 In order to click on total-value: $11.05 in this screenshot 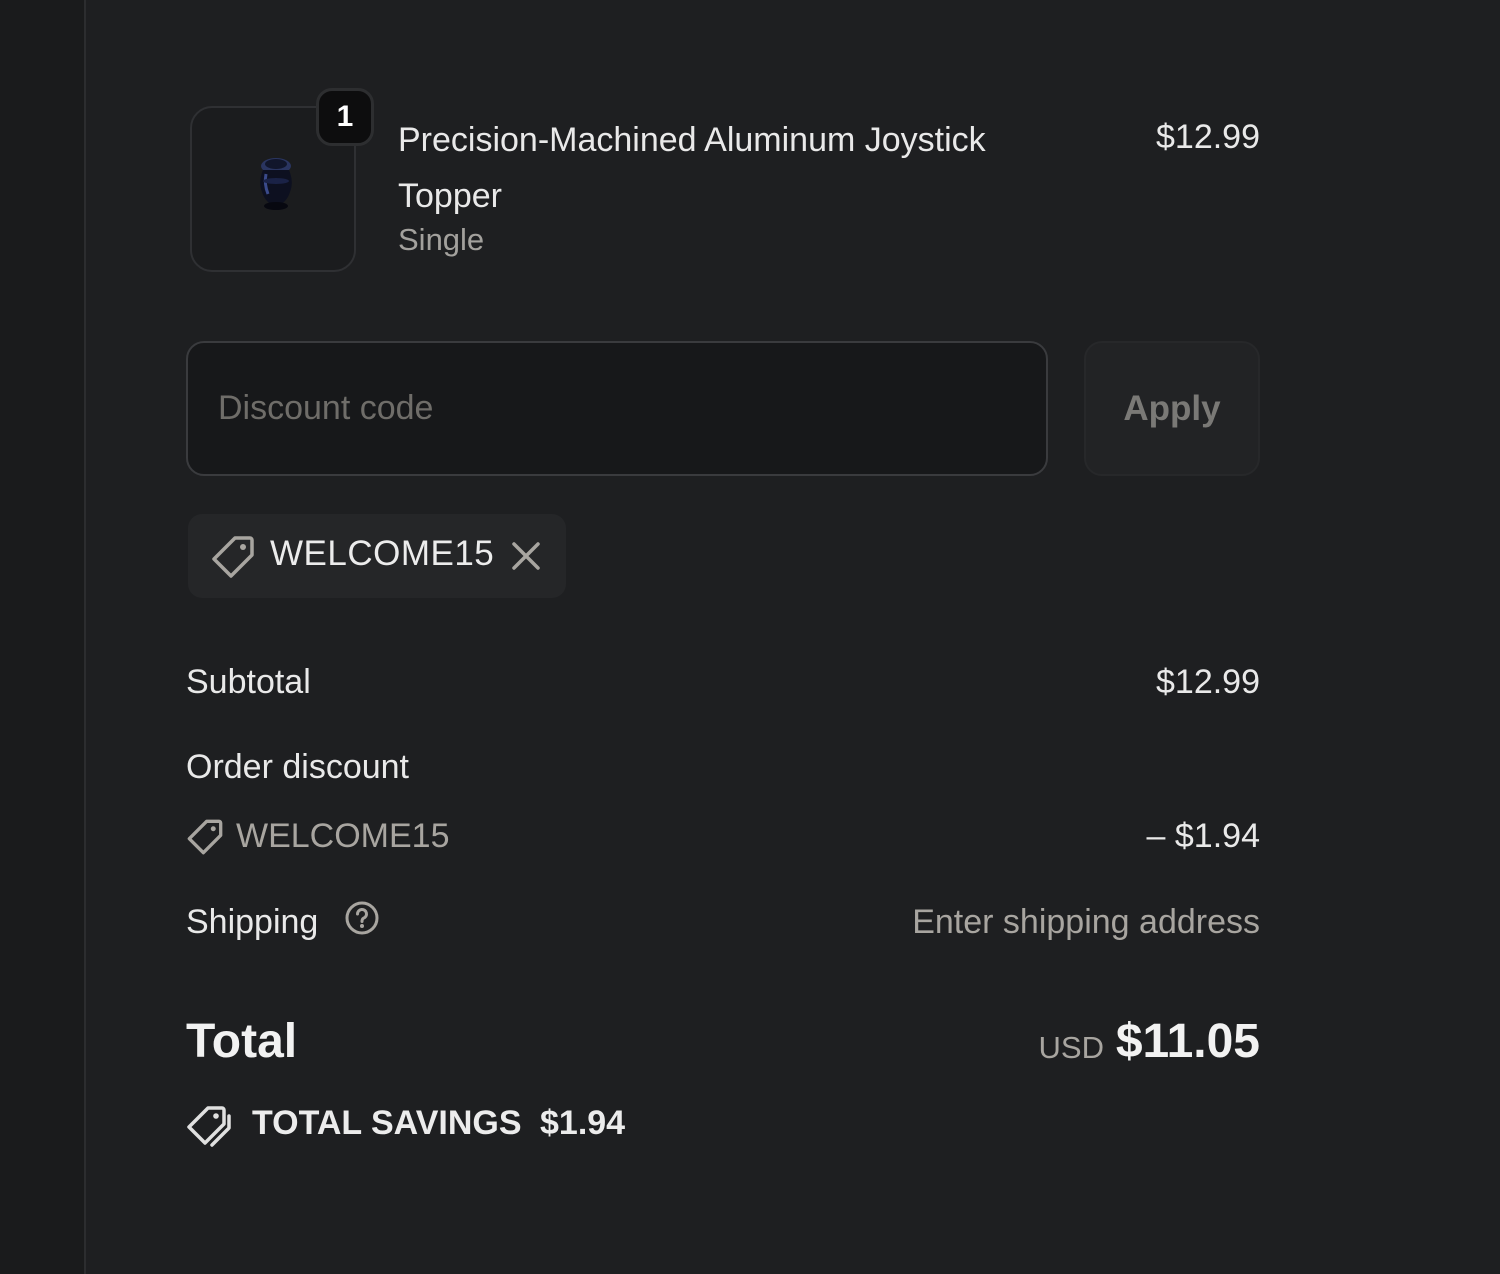, I will do `click(1187, 1041)`.